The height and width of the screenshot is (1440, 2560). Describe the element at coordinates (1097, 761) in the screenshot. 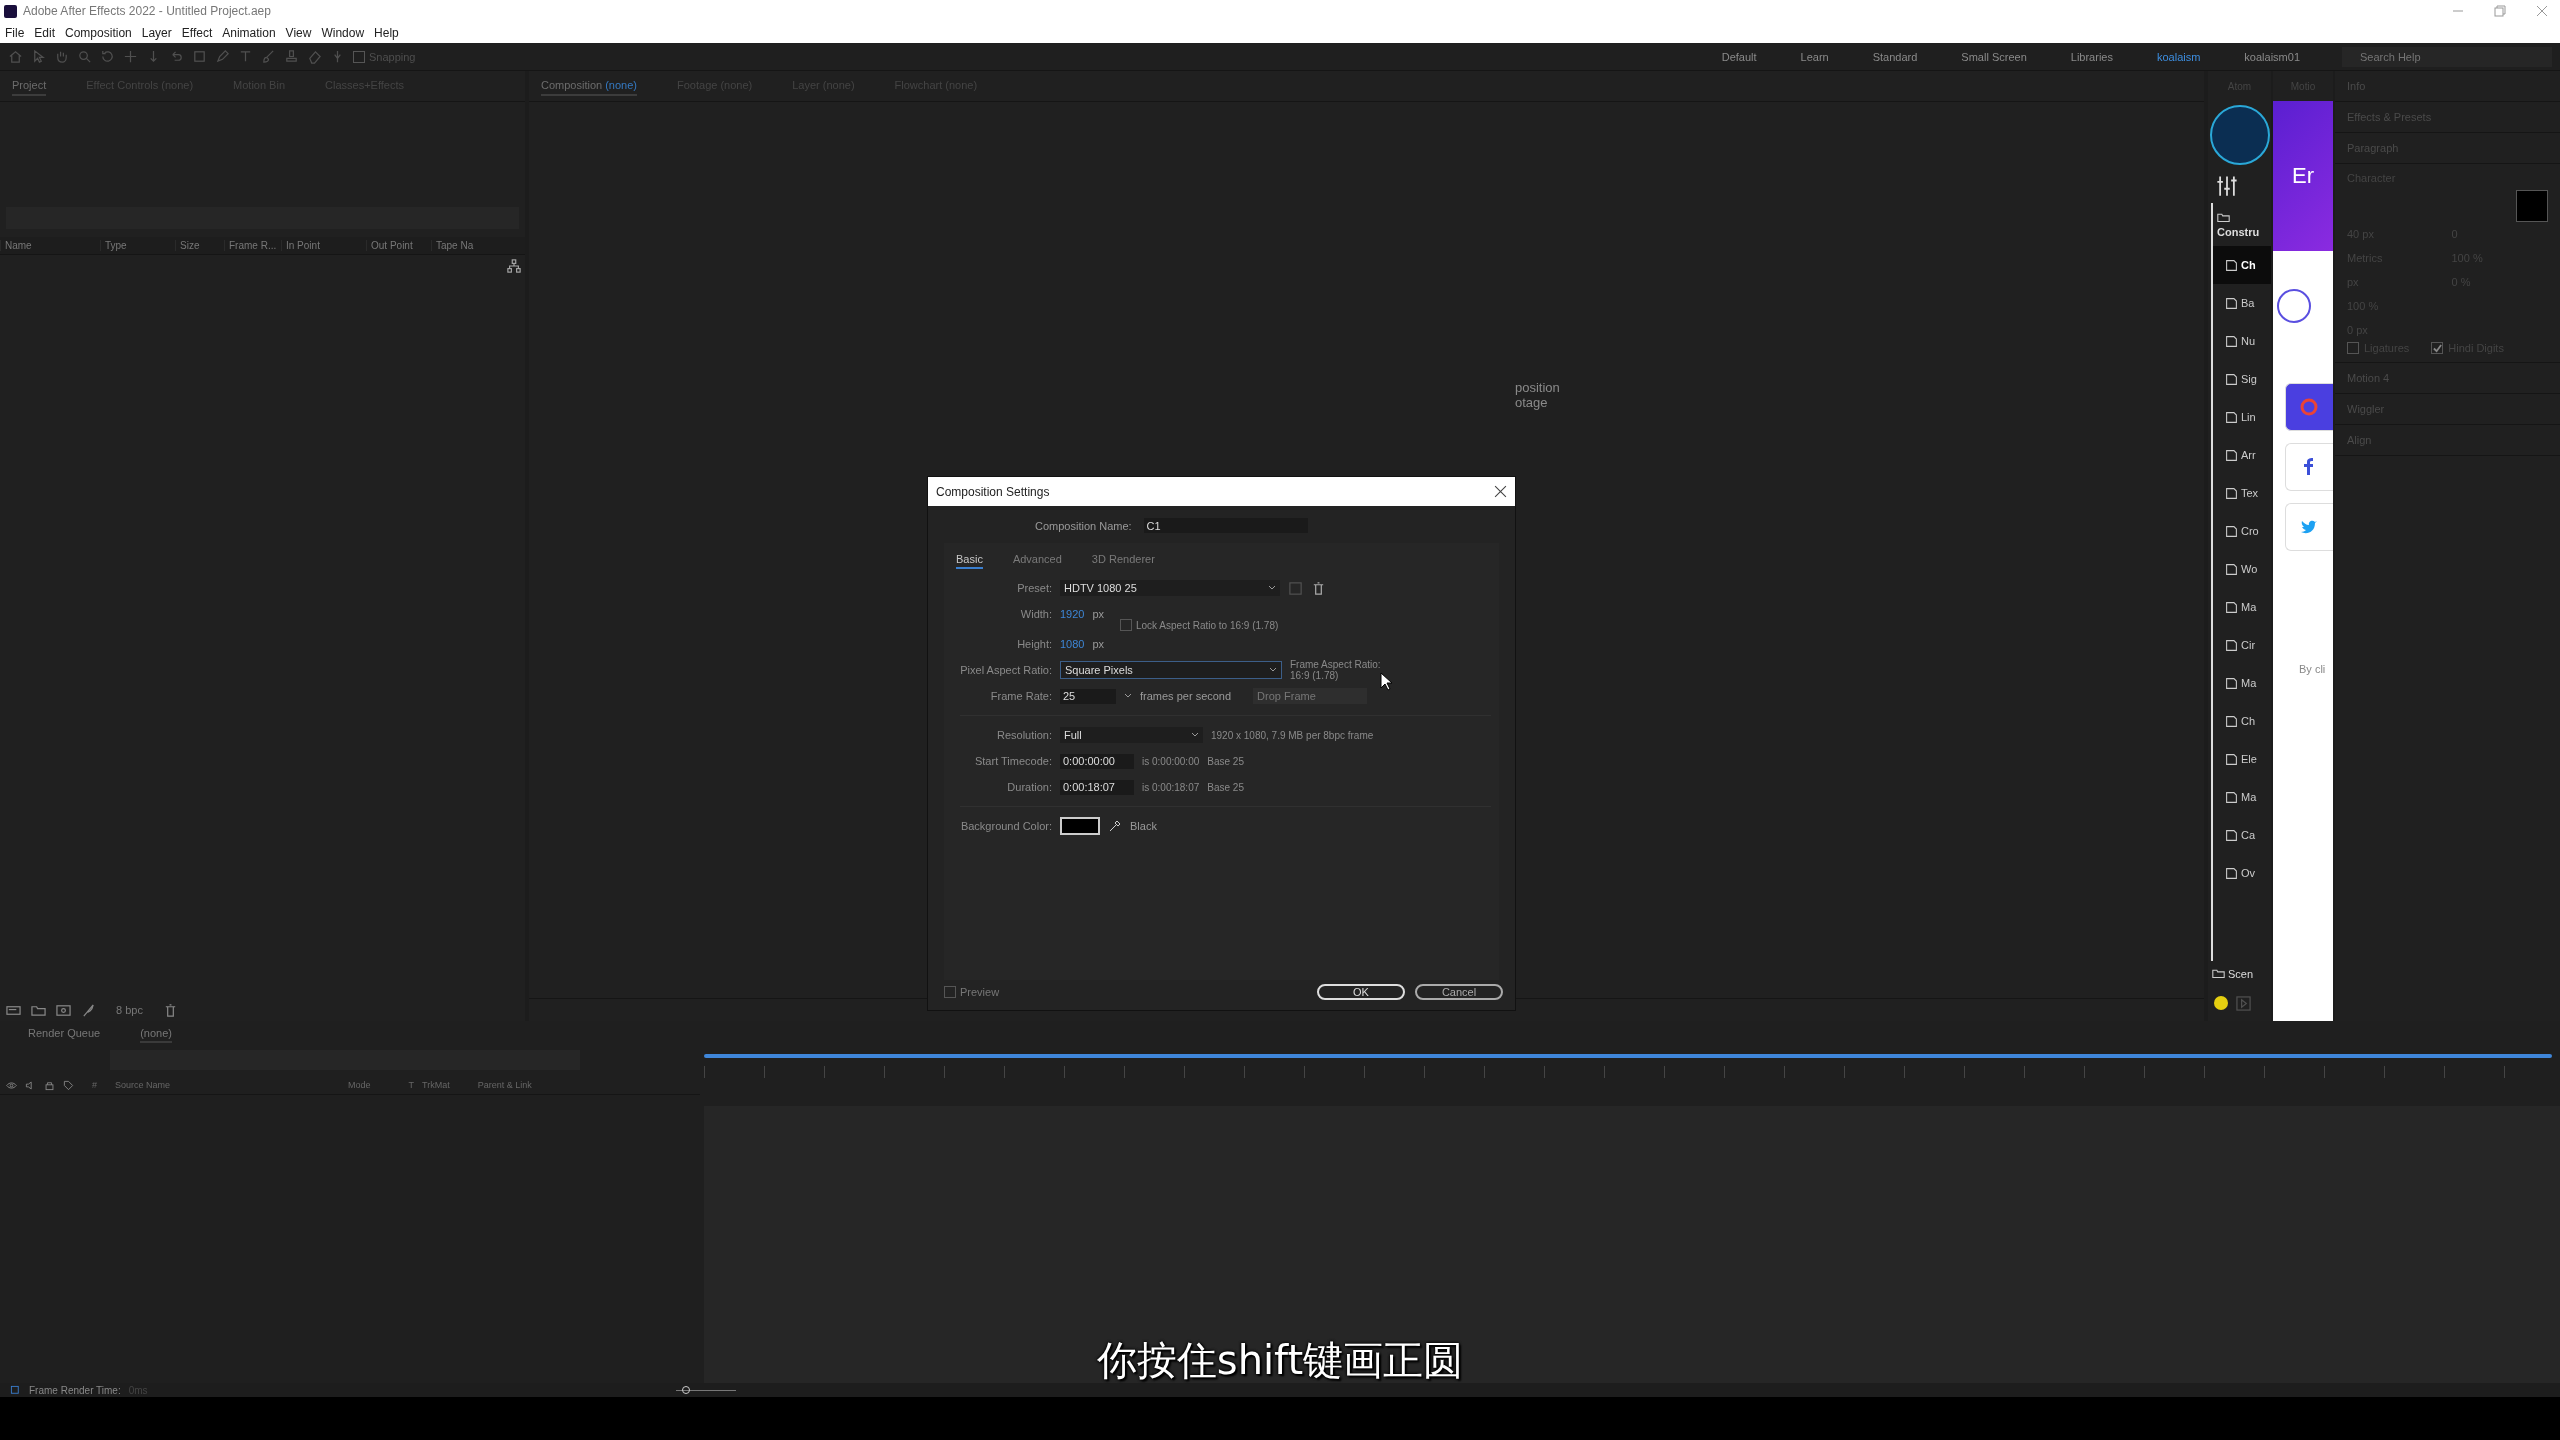

I see `timecode-field: 0:00:00:00` at that location.